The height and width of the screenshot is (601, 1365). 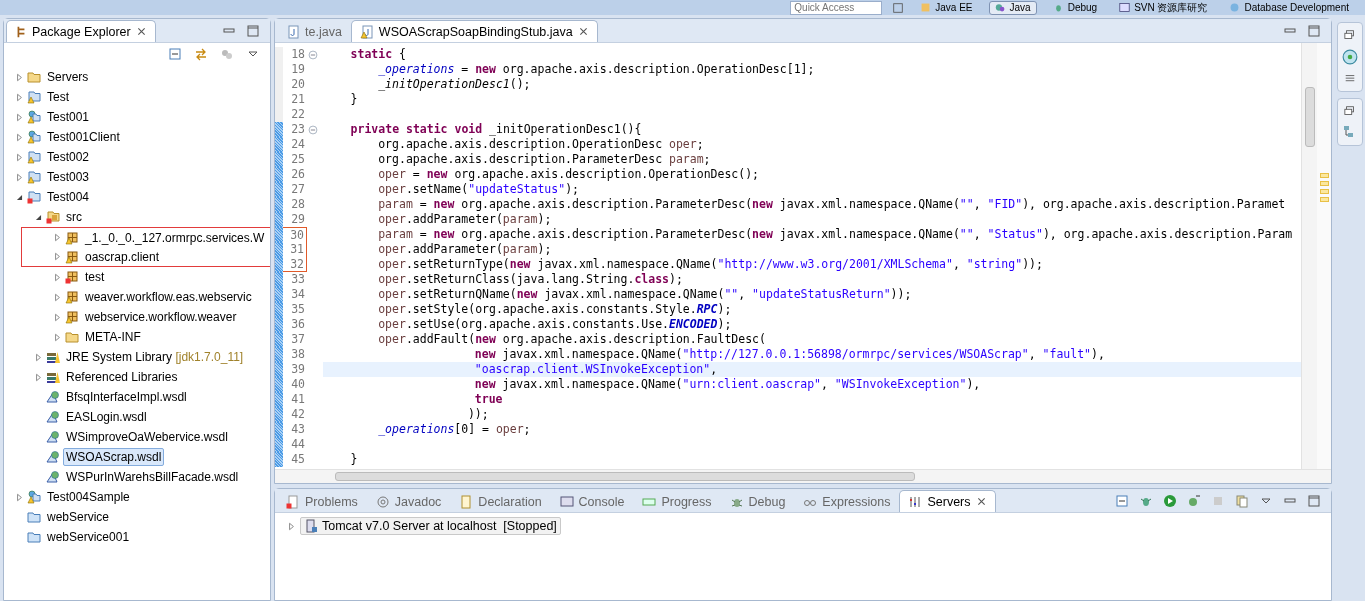 I want to click on code-line: param = new org.apache.axis.description.ParameterDesc(new javax.xml.namespace.QName("", "Status"), org.apache.axis.description.Param, so click(x=835, y=234).